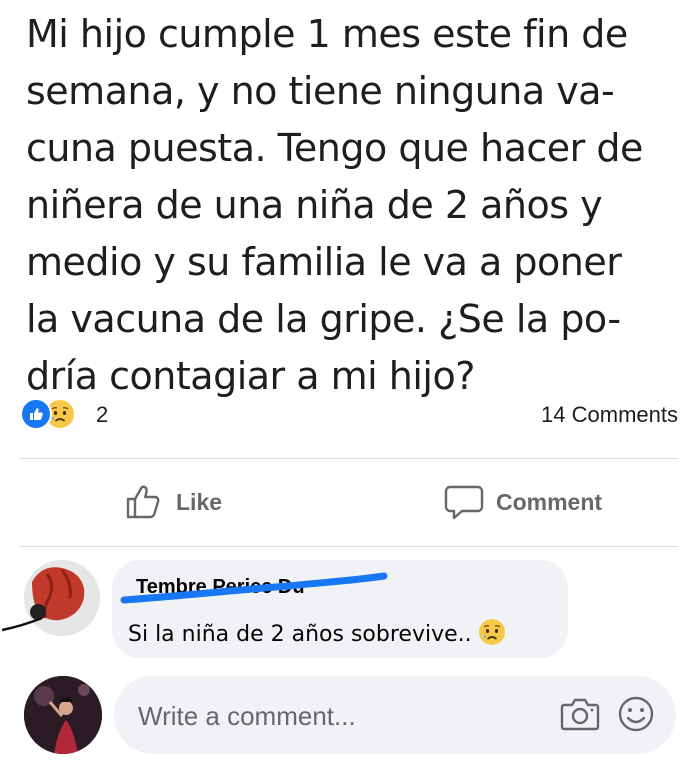 The height and width of the screenshot is (765, 700). I want to click on comment-button: Comment, so click(523, 502).